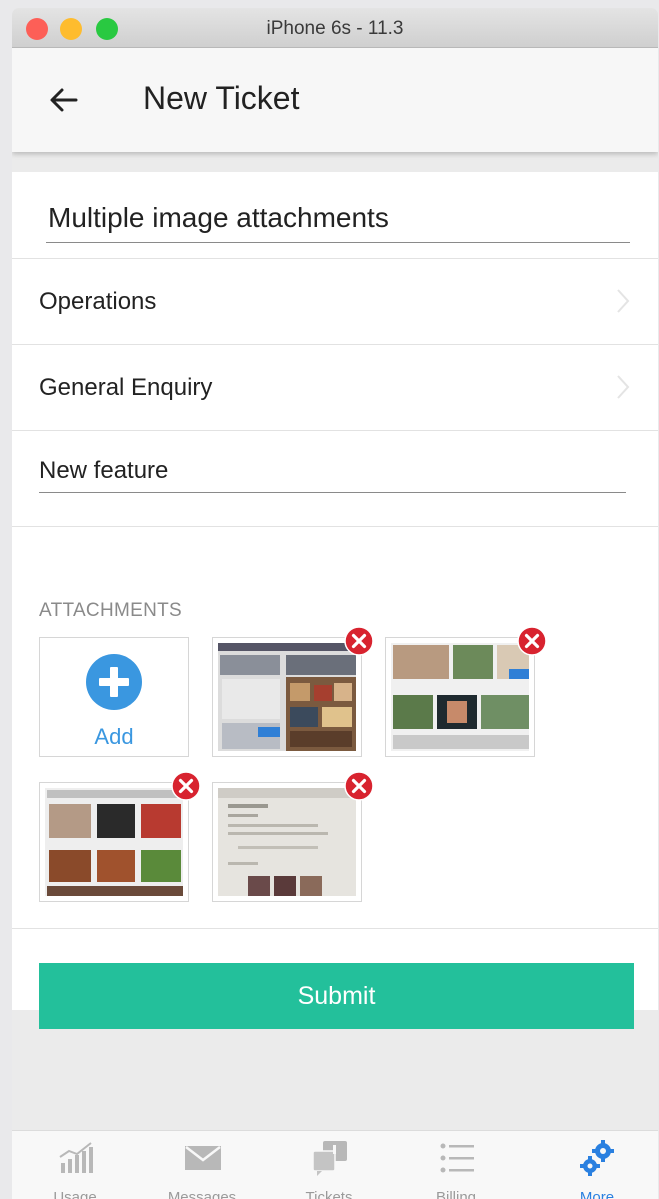 The height and width of the screenshot is (1199, 659). I want to click on add-attachment-button: Add, so click(114, 697).